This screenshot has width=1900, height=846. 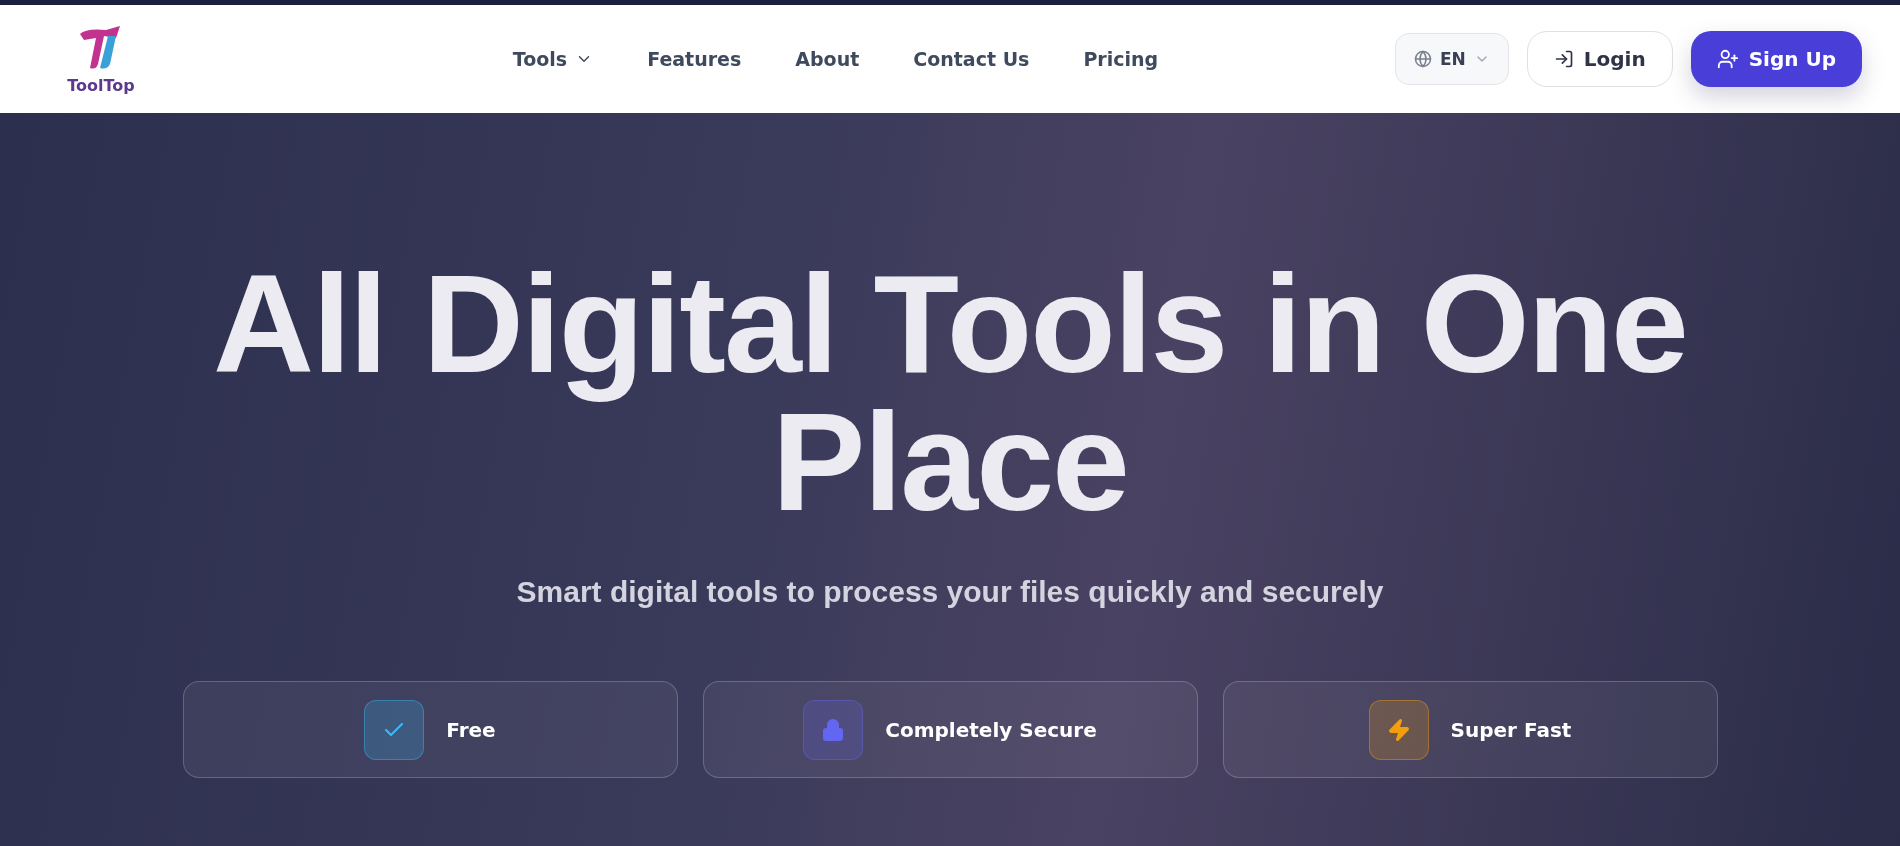 I want to click on feature-label: Super Fast, so click(x=1511, y=729).